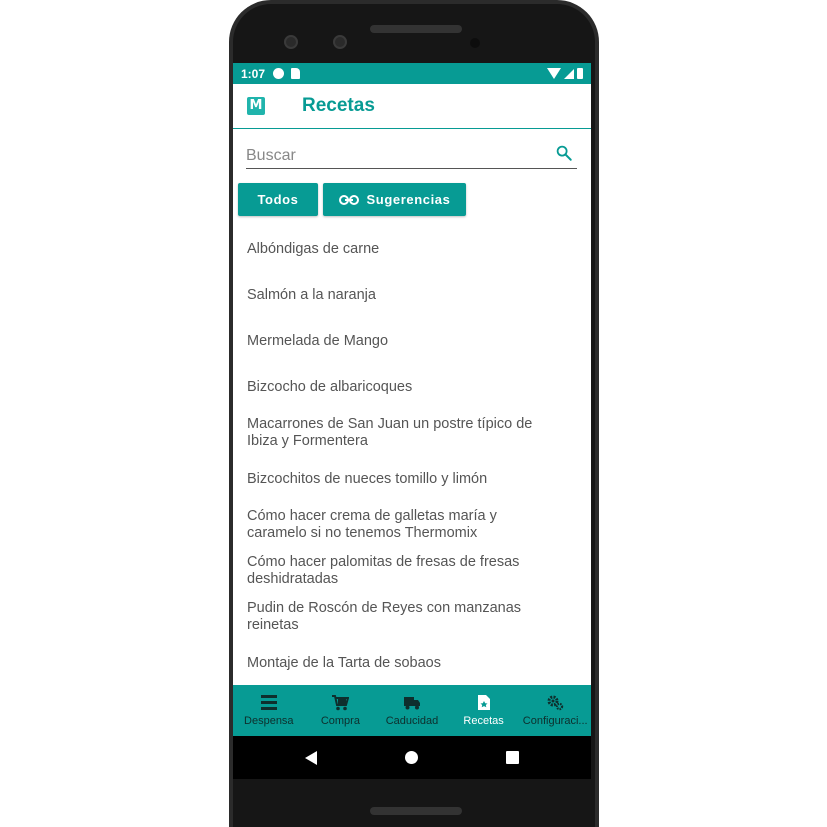 The width and height of the screenshot is (827, 827). I want to click on list-item: Bizcocho de albaricoques, so click(412, 387).